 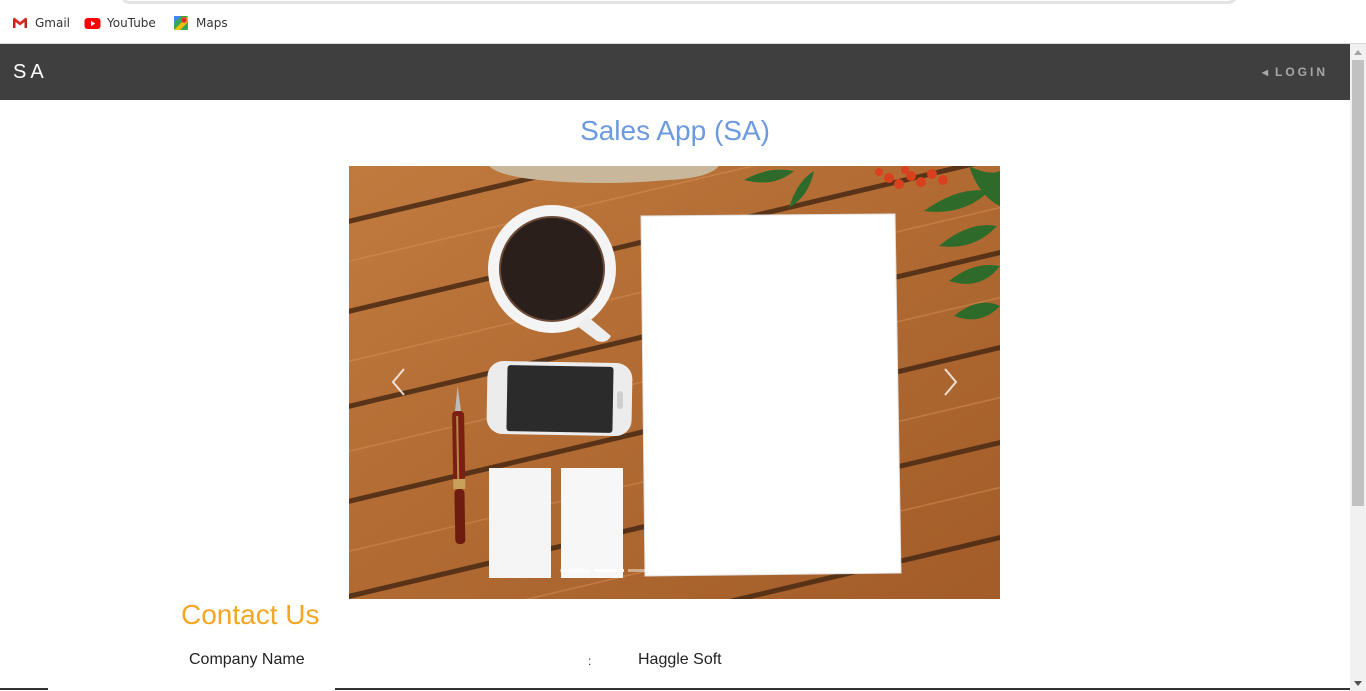 What do you see at coordinates (680, 659) in the screenshot?
I see `contact-value: Haggle Soft` at bounding box center [680, 659].